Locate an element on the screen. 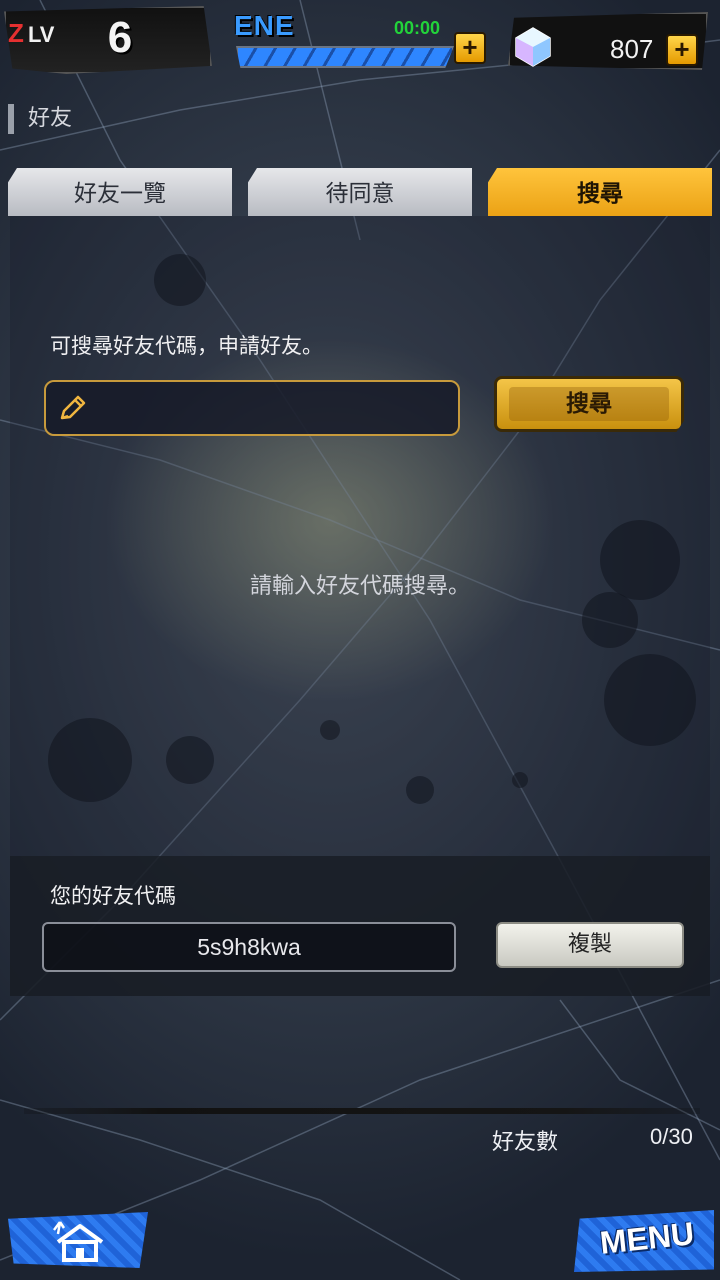  energy-bar is located at coordinates (345, 57).